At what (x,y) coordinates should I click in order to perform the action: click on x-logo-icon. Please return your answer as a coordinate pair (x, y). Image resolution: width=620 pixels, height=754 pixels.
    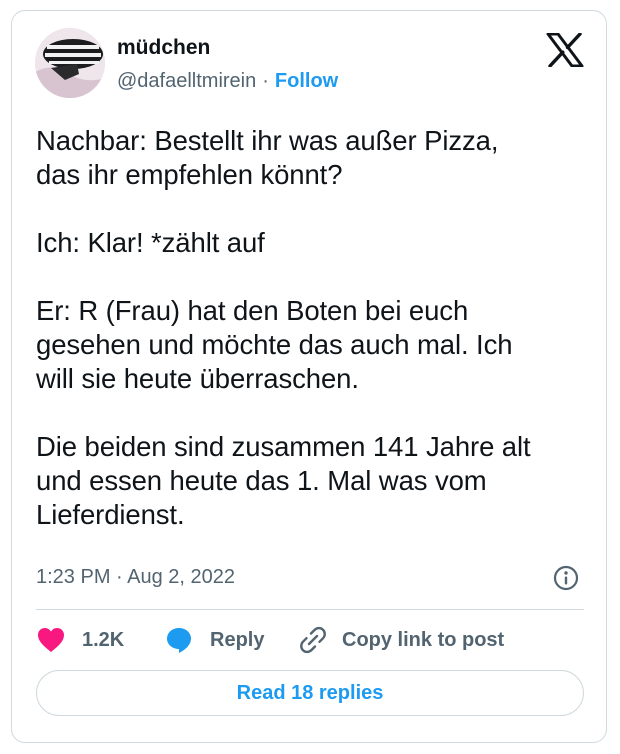
    Looking at the image, I should click on (565, 50).